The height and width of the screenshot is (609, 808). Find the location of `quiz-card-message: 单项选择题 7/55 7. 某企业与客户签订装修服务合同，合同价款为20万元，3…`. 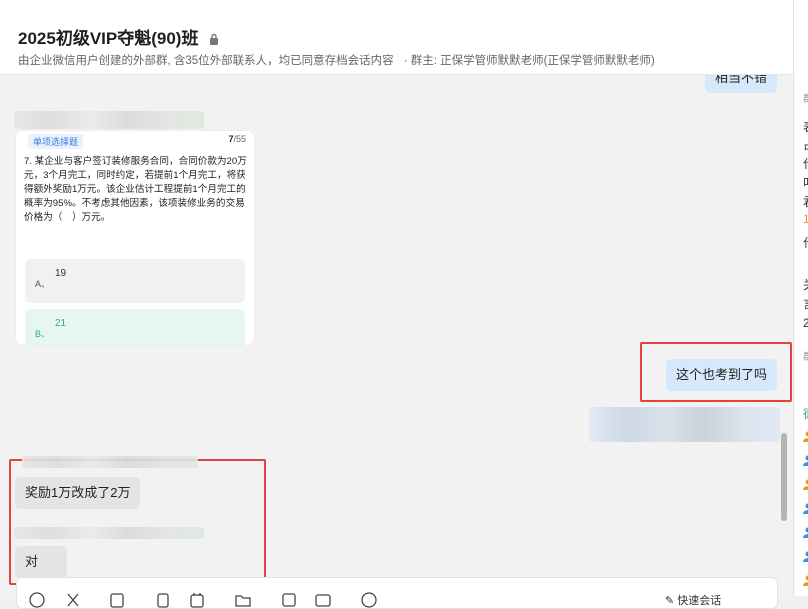

quiz-card-message: 单项选择题 7/55 7. 某企业与客户签订装修服务合同，合同价款为20万元，3… is located at coordinates (135, 238).